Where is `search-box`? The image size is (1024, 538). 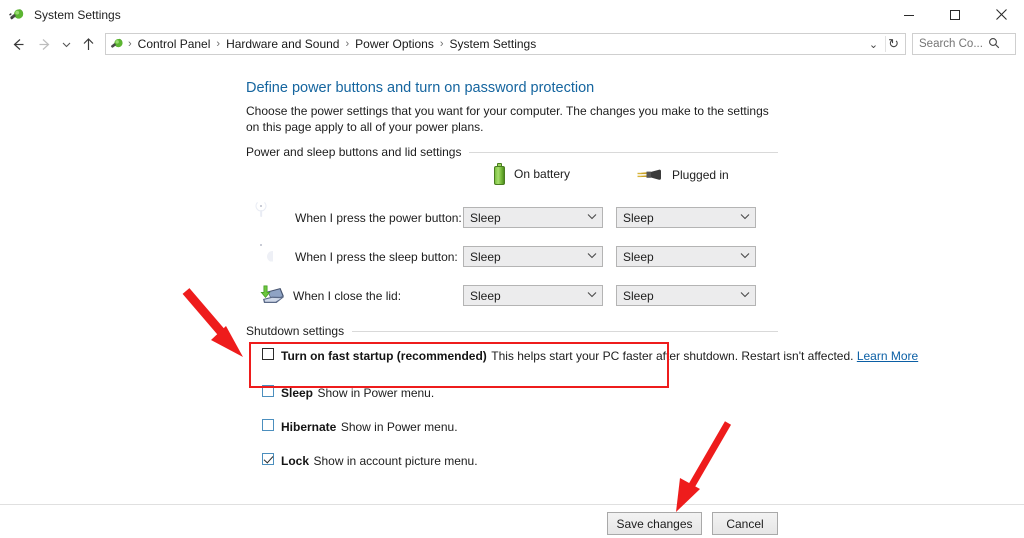
search-box is located at coordinates (964, 44).